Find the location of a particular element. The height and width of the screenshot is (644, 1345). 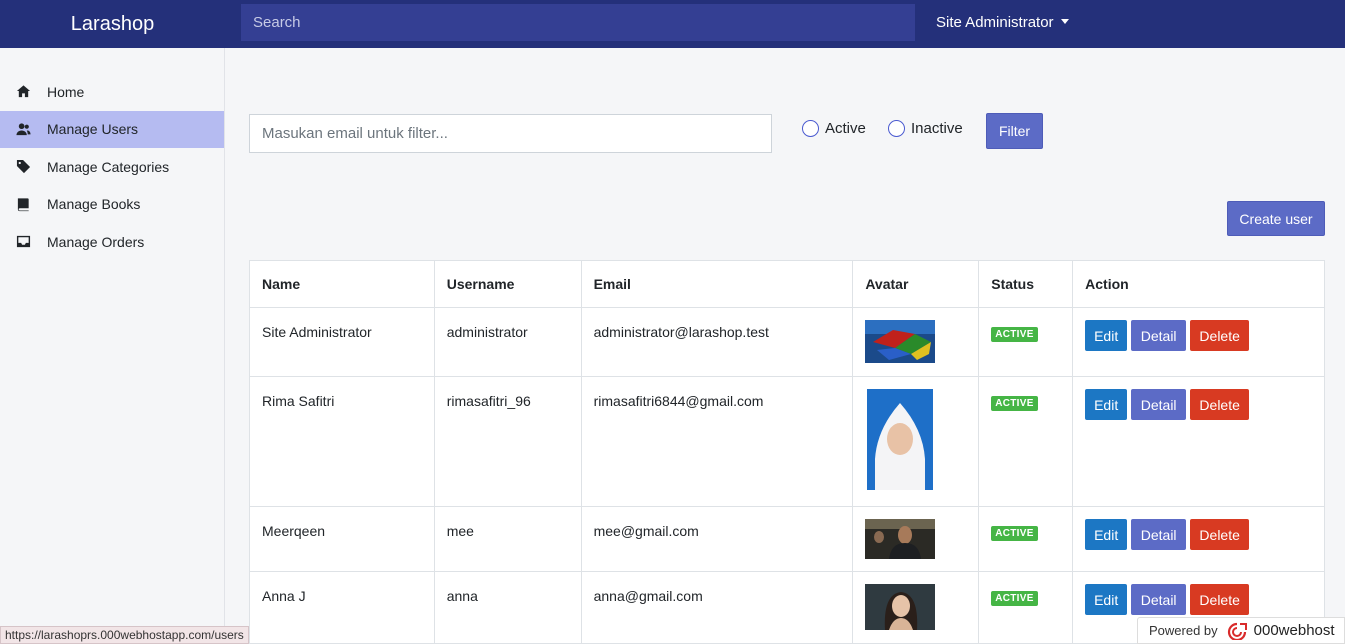

sidebar-item-label: Manage Books is located at coordinates (94, 204).